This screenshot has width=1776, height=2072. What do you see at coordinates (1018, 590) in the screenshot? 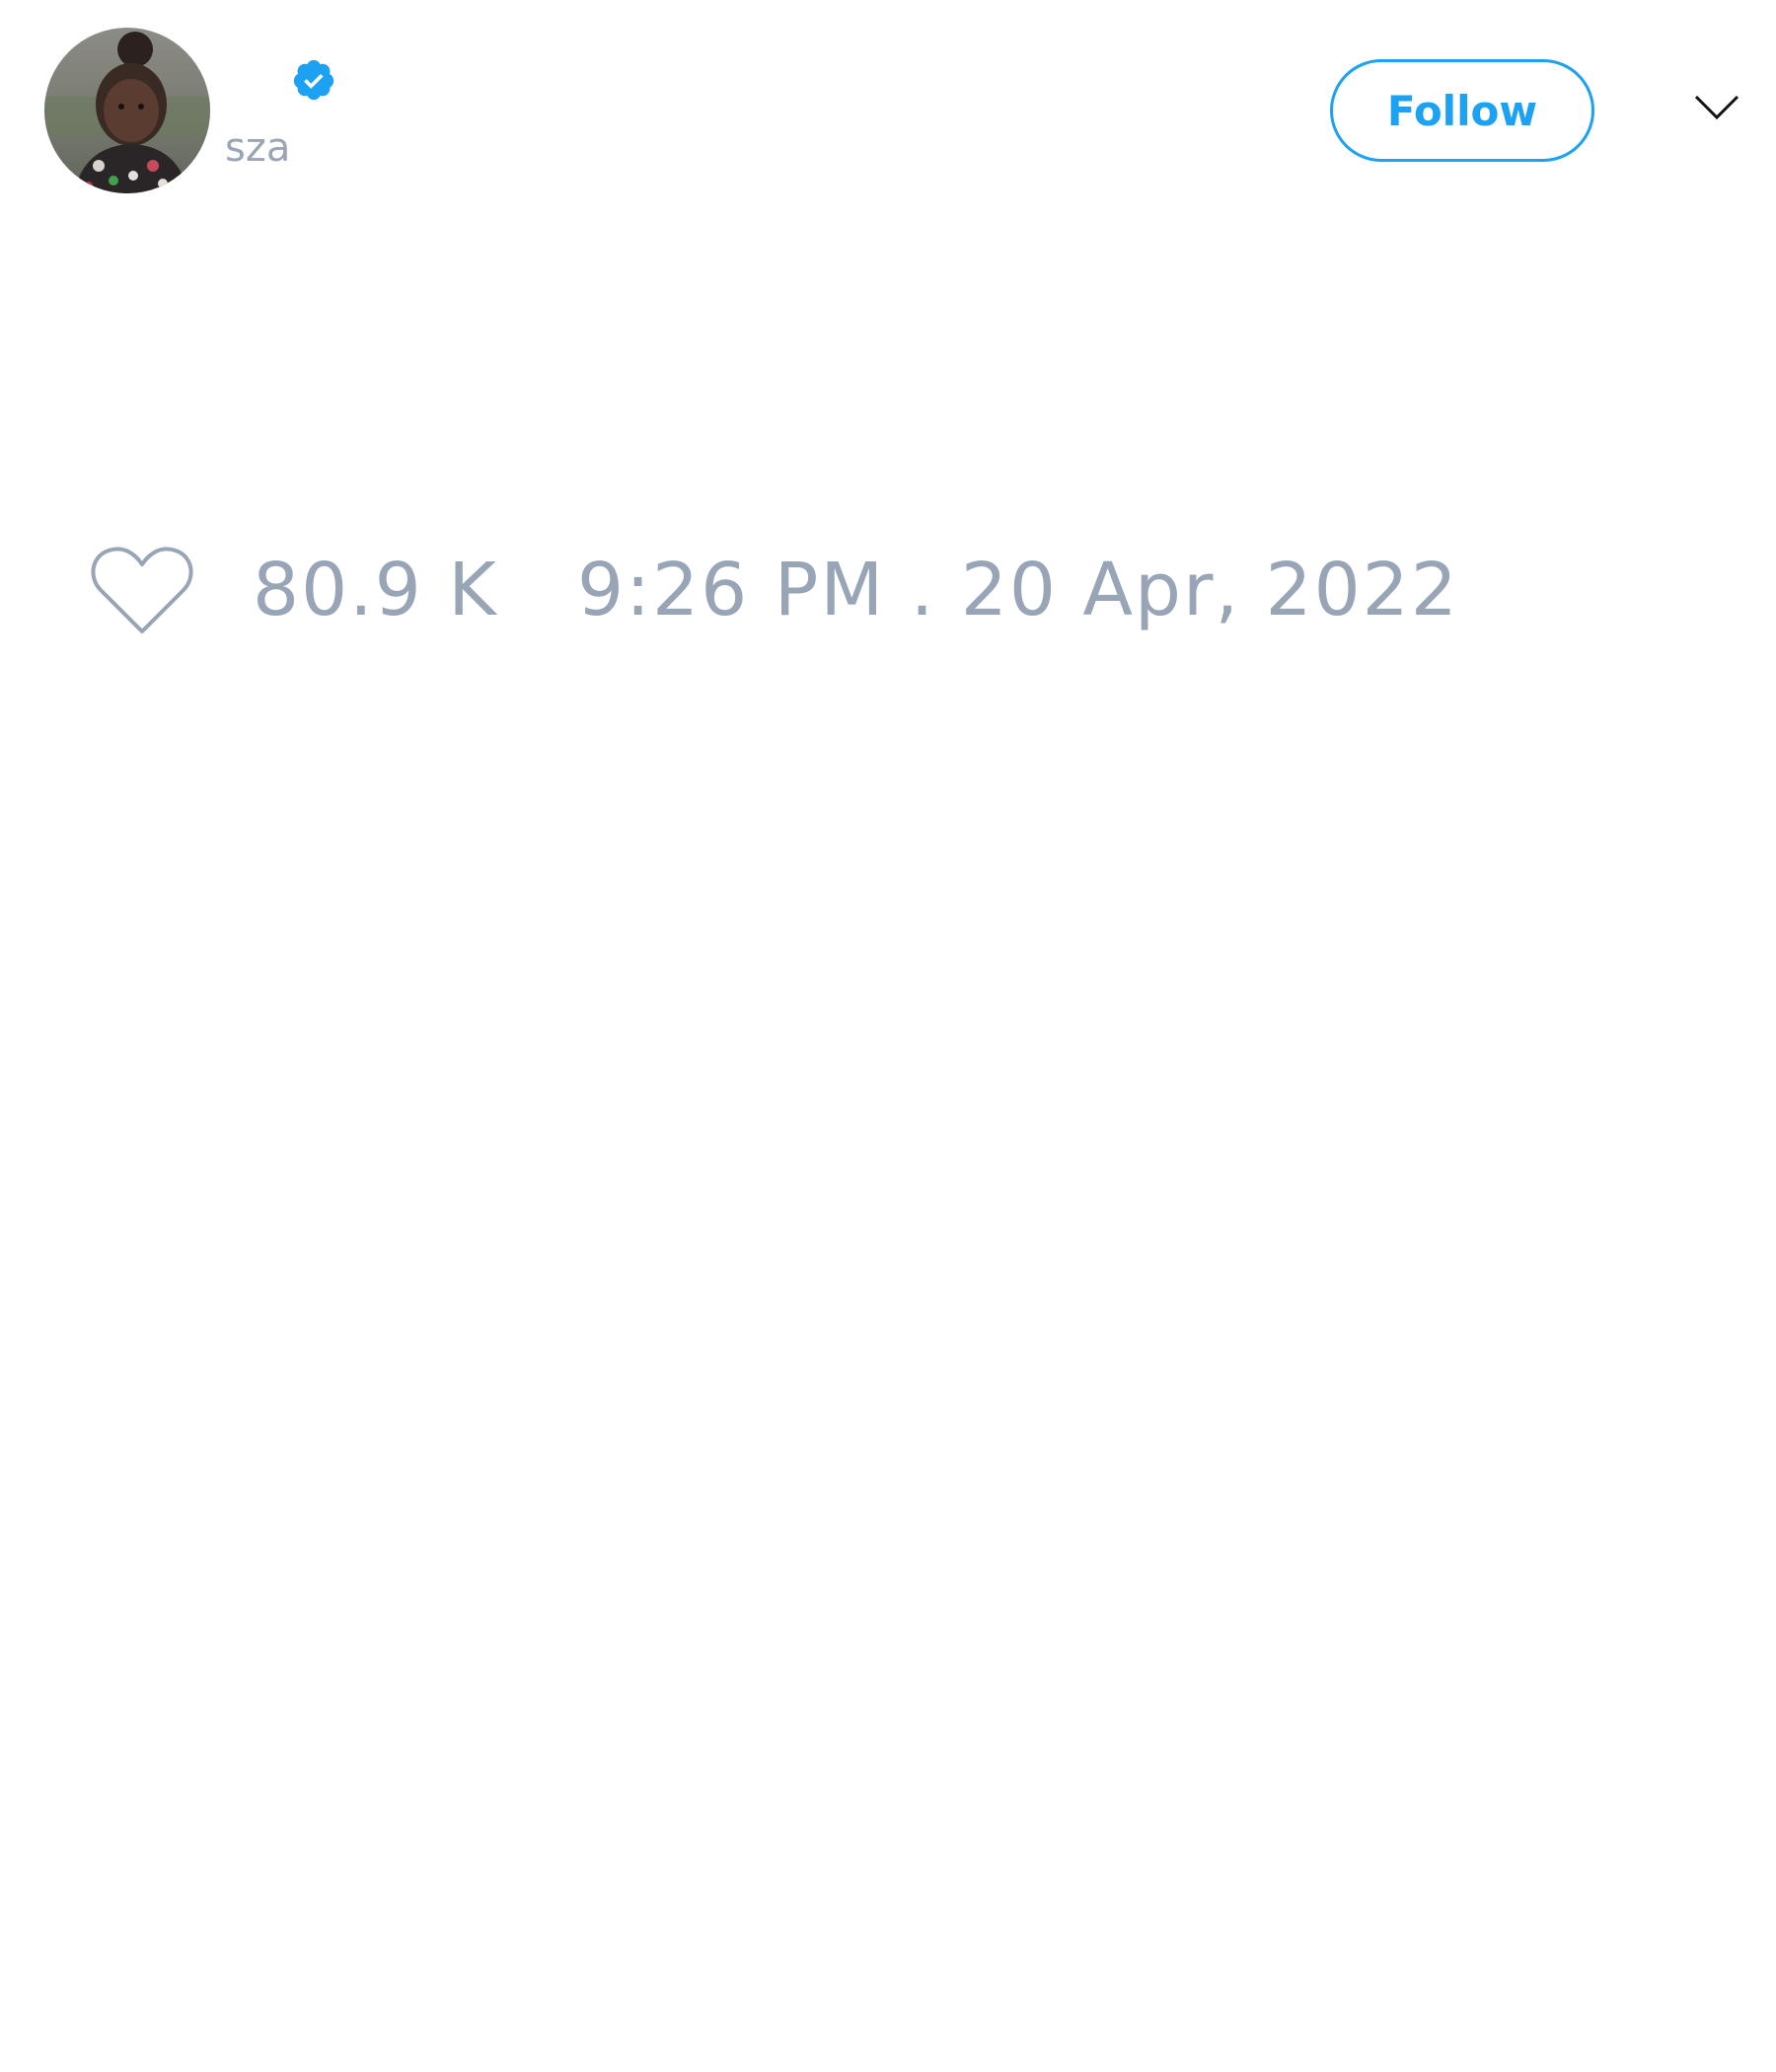
I see `tweet-timestamp: 9:26 PM . 20 Apr, 2022` at bounding box center [1018, 590].